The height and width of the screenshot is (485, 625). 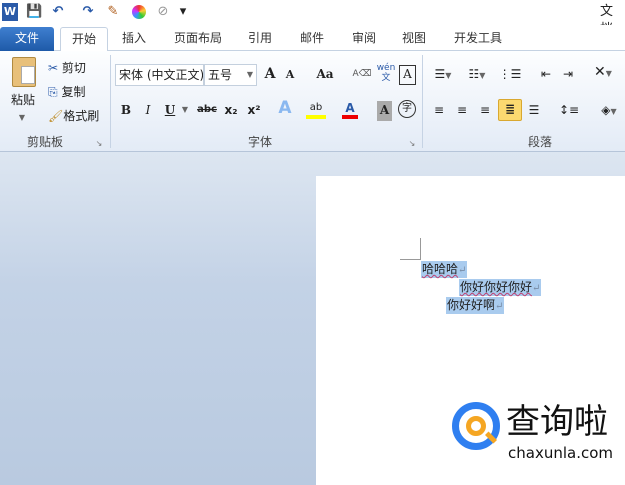 What do you see at coordinates (325, 75) in the screenshot?
I see `change-case-button: Aa` at bounding box center [325, 75].